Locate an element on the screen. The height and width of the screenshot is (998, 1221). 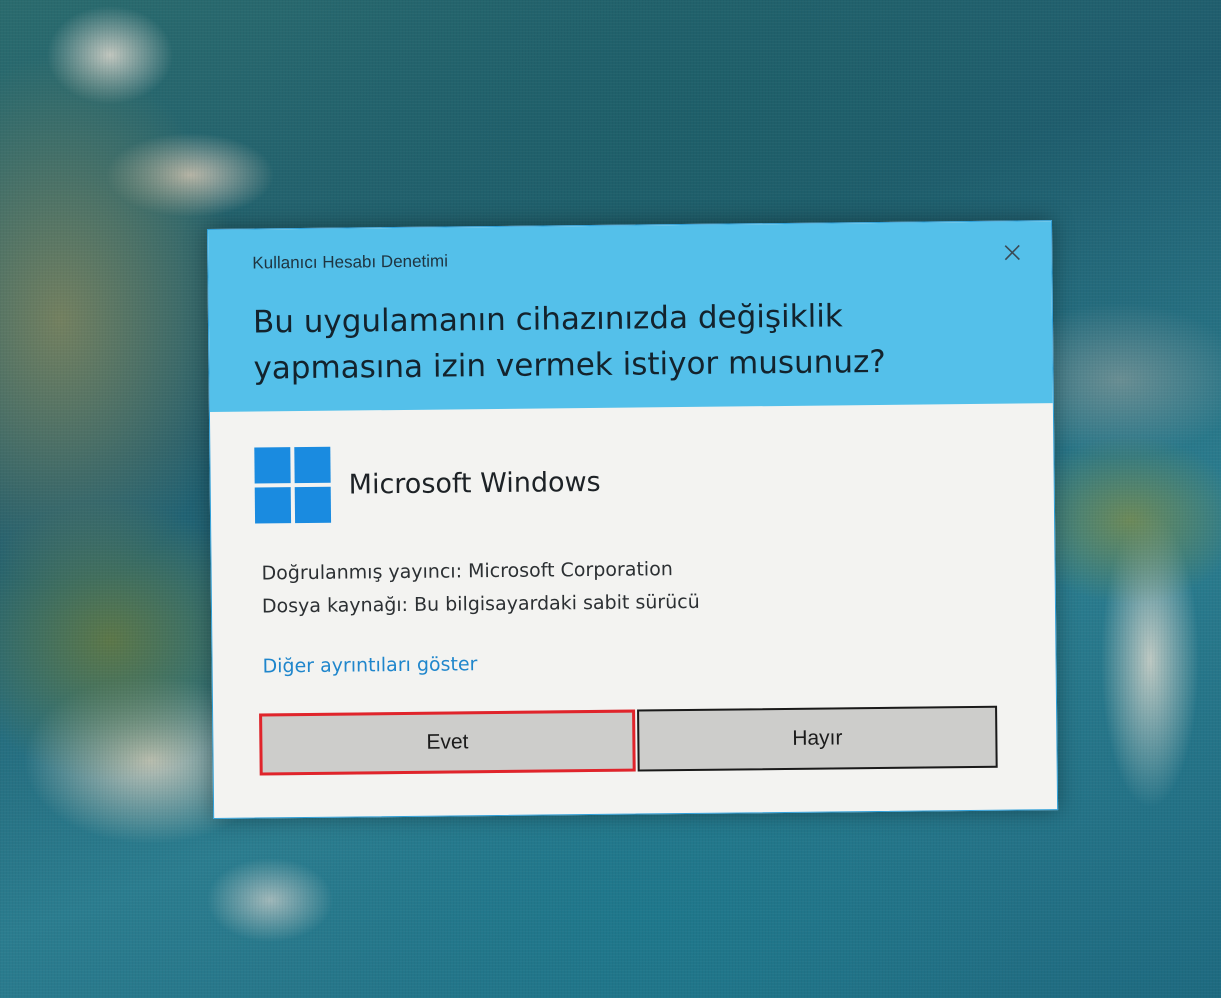
close-icon is located at coordinates (1012, 252).